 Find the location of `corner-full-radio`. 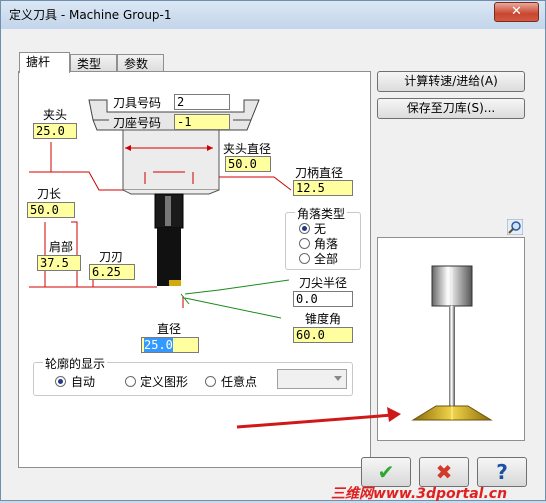

corner-full-radio is located at coordinates (304, 258).